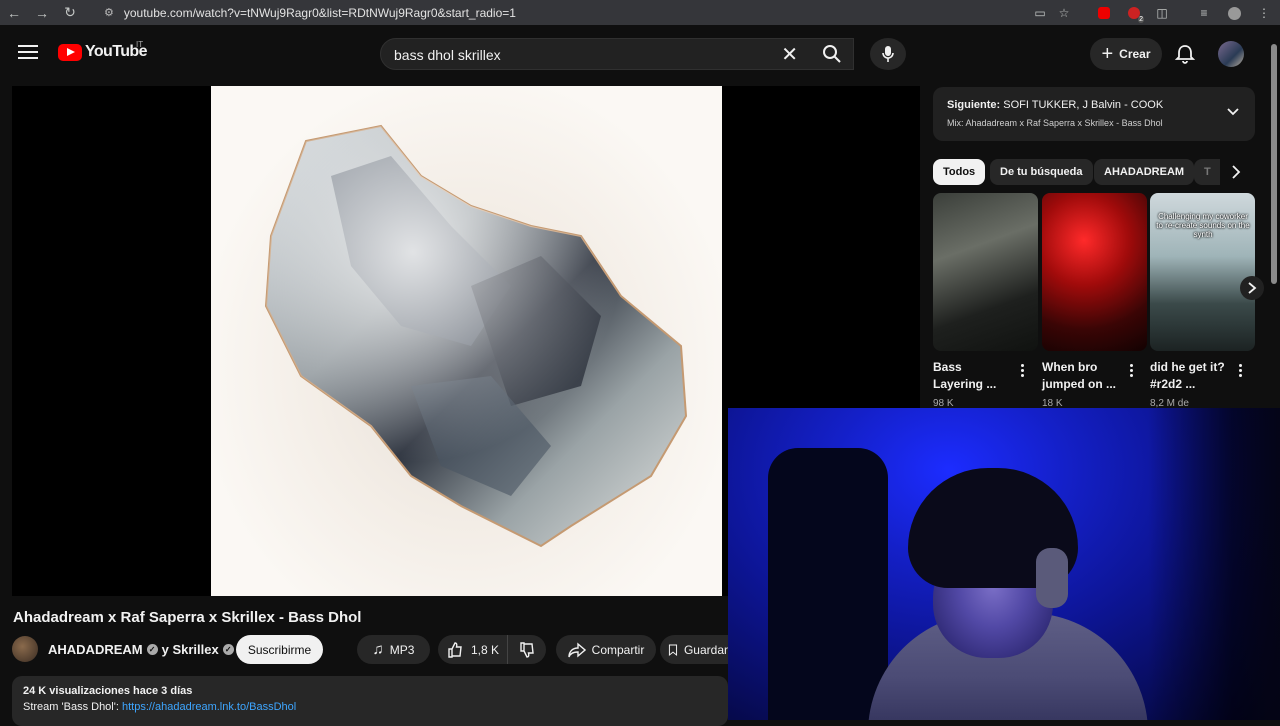  What do you see at coordinates (1134, 13) in the screenshot?
I see `extension-badge-icon: 2` at bounding box center [1134, 13].